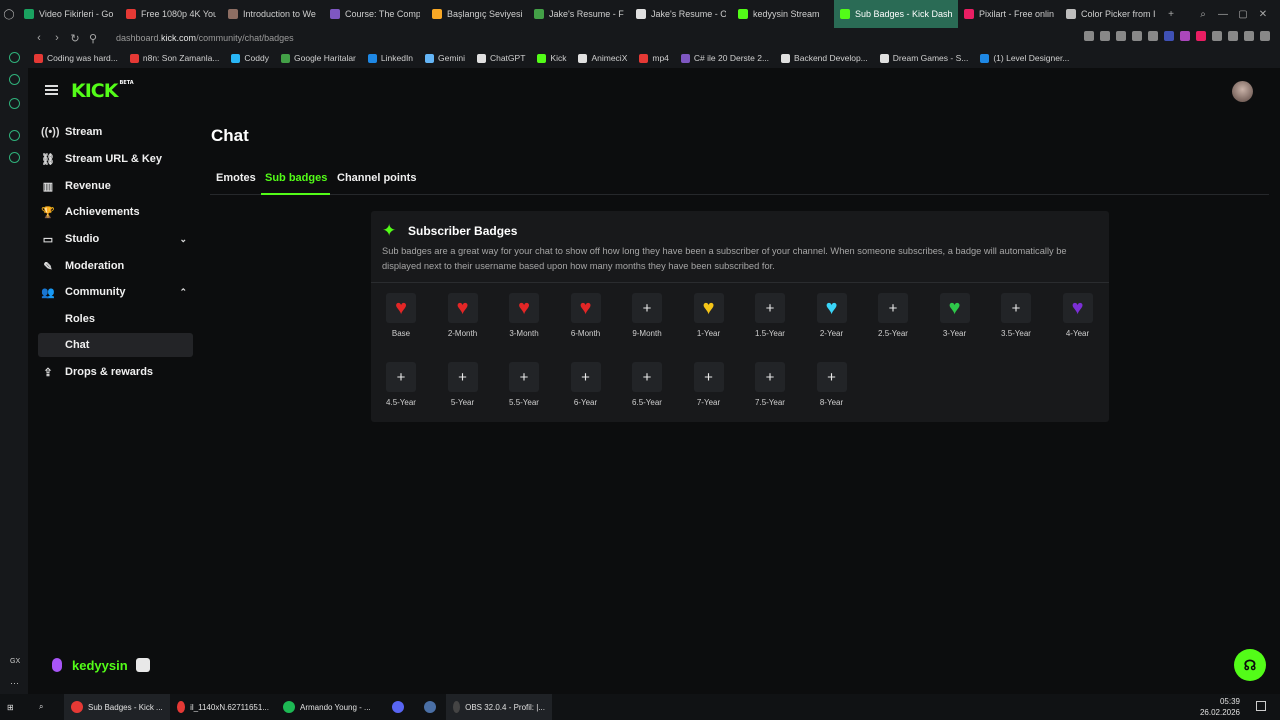 This screenshot has height=720, width=1280. Describe the element at coordinates (69, 14) in the screenshot. I see `browser-tab: Video Fikirleri - Go` at that location.